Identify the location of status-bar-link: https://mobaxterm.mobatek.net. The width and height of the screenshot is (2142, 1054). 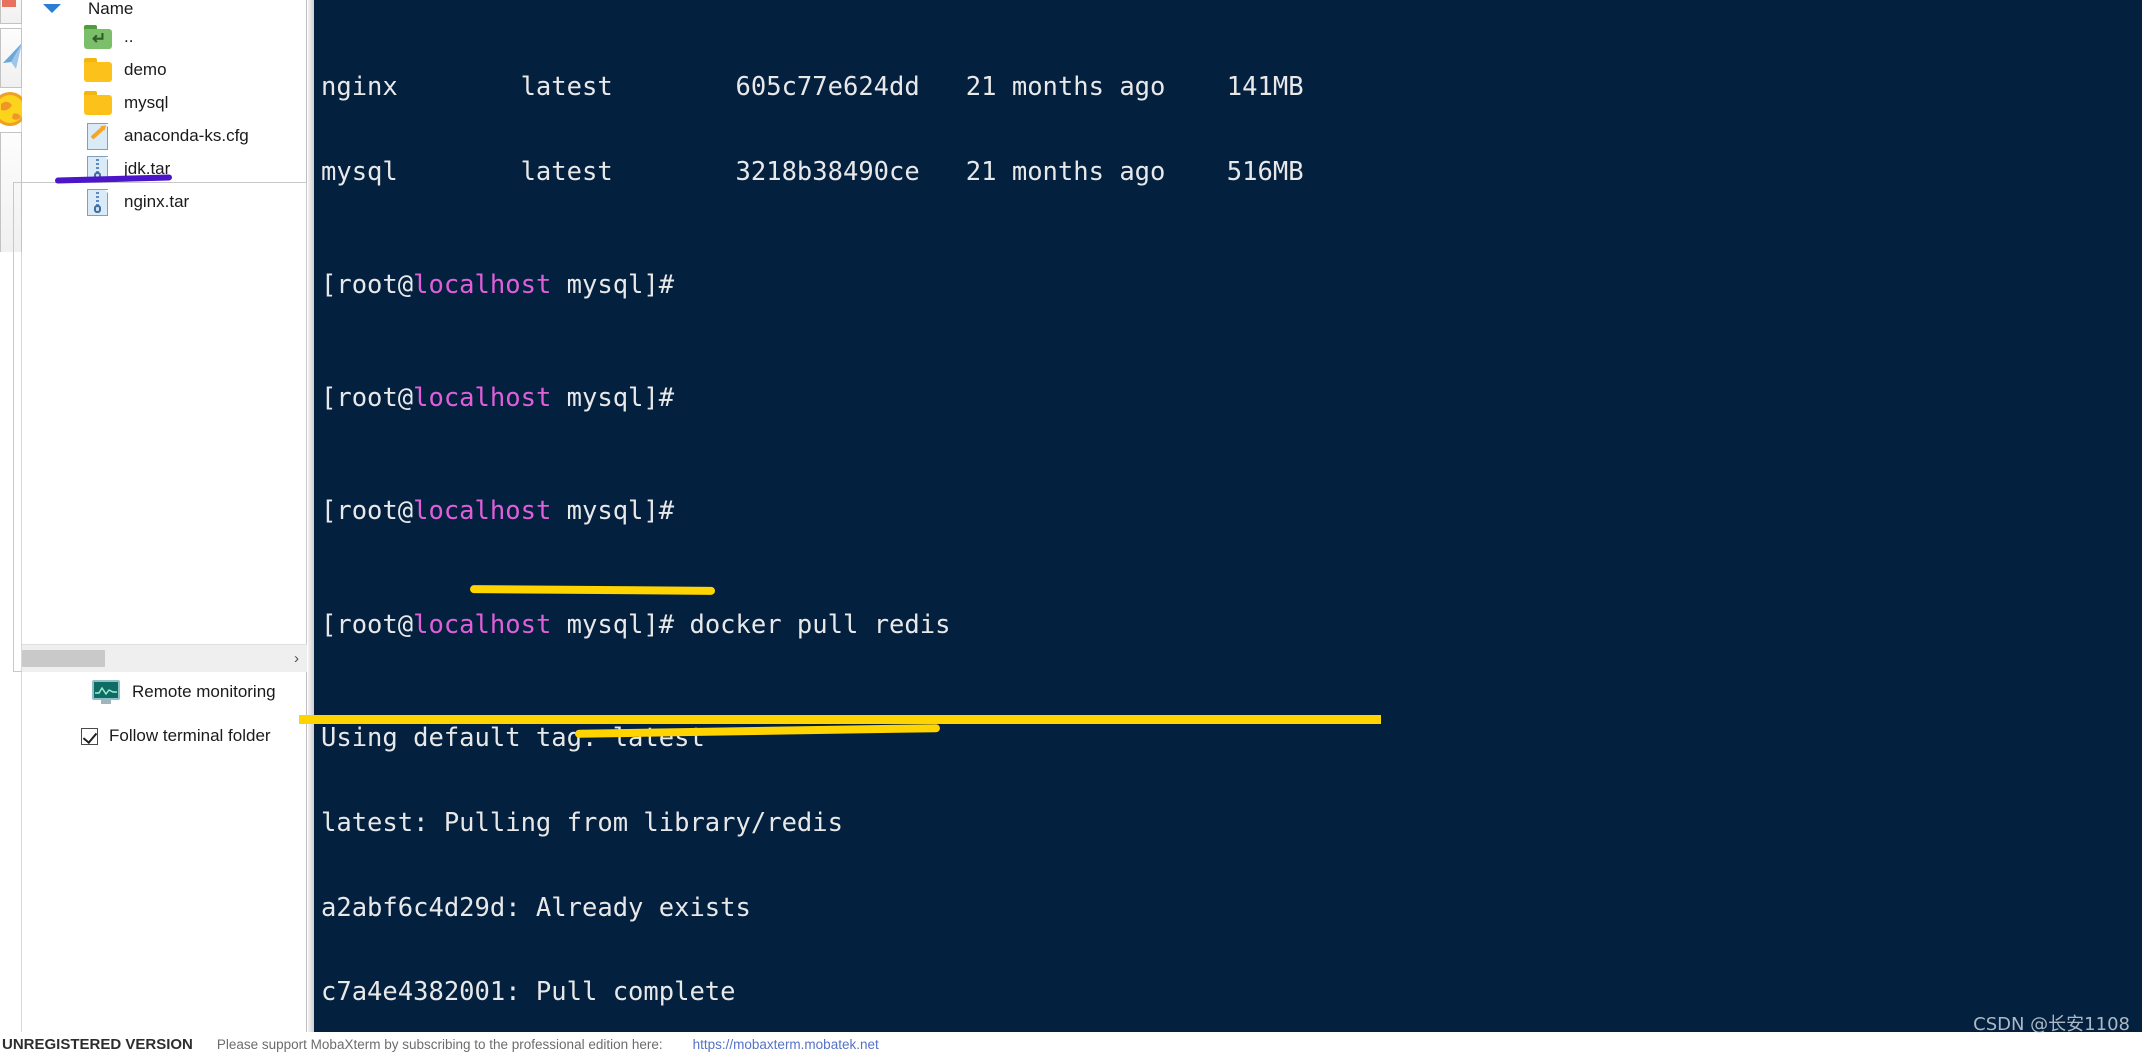
(786, 1044).